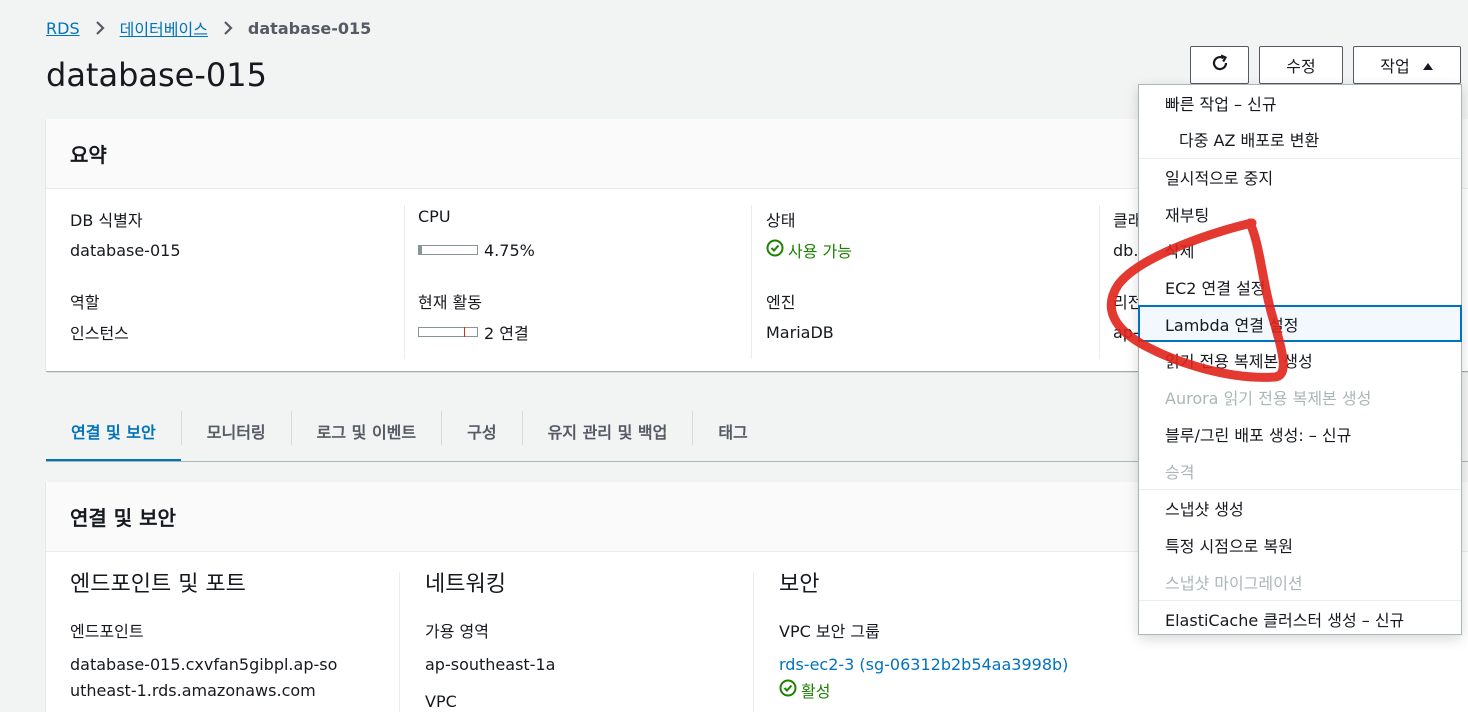  I want to click on menu-item-ec2-connect: EC2 연결 설정, so click(1300, 287).